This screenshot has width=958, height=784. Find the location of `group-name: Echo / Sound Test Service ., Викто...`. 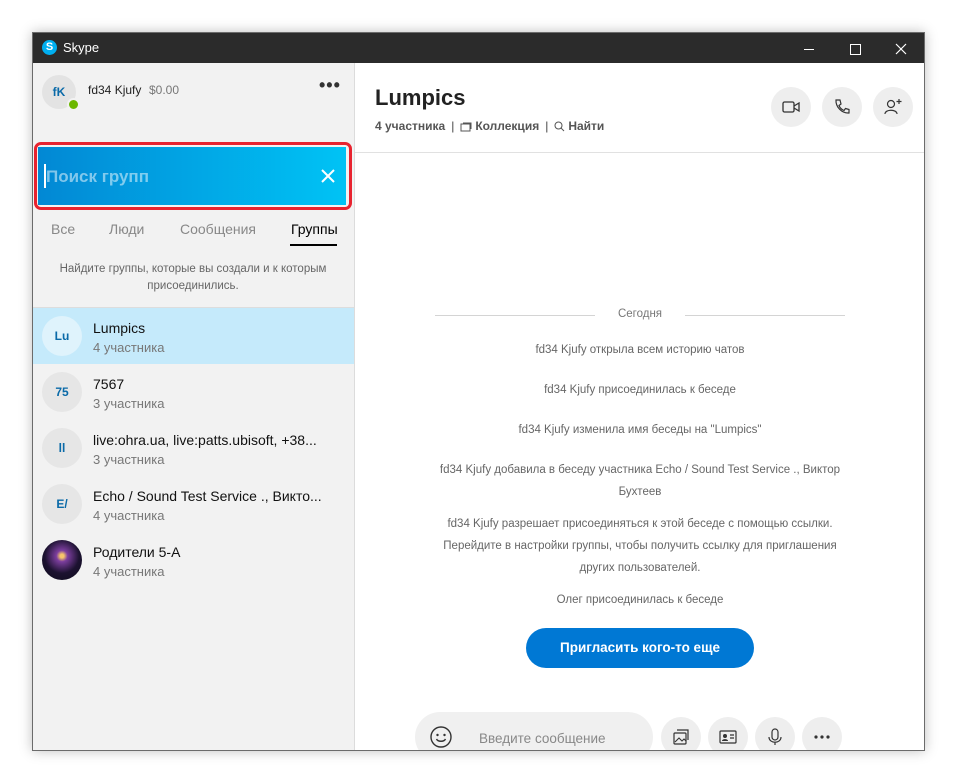

group-name: Echo / Sound Test Service ., Викто... is located at coordinates (207, 496).